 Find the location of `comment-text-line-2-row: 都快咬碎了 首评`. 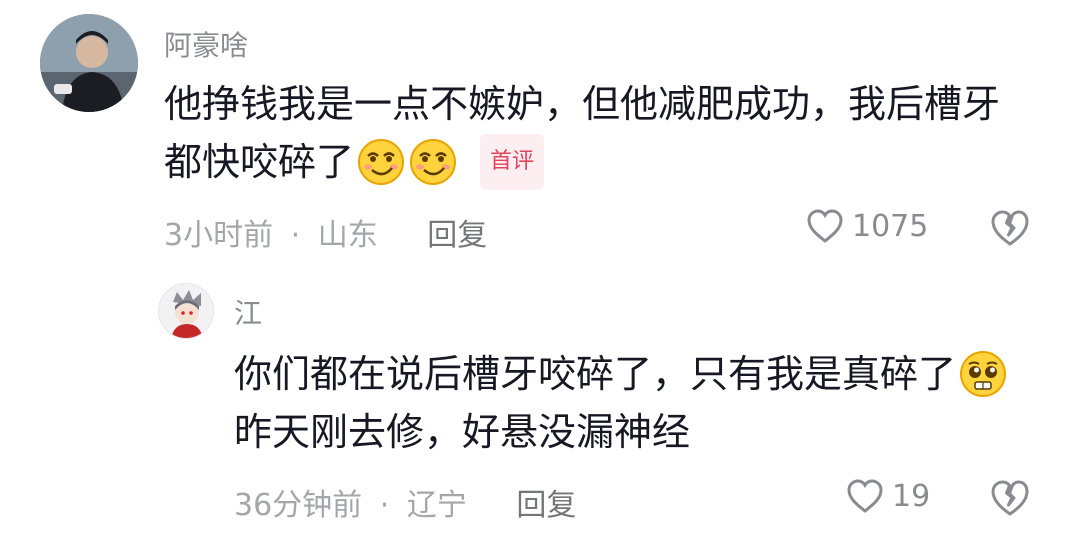

comment-text-line-2-row: 都快咬碎了 首评 is located at coordinates (354, 162).